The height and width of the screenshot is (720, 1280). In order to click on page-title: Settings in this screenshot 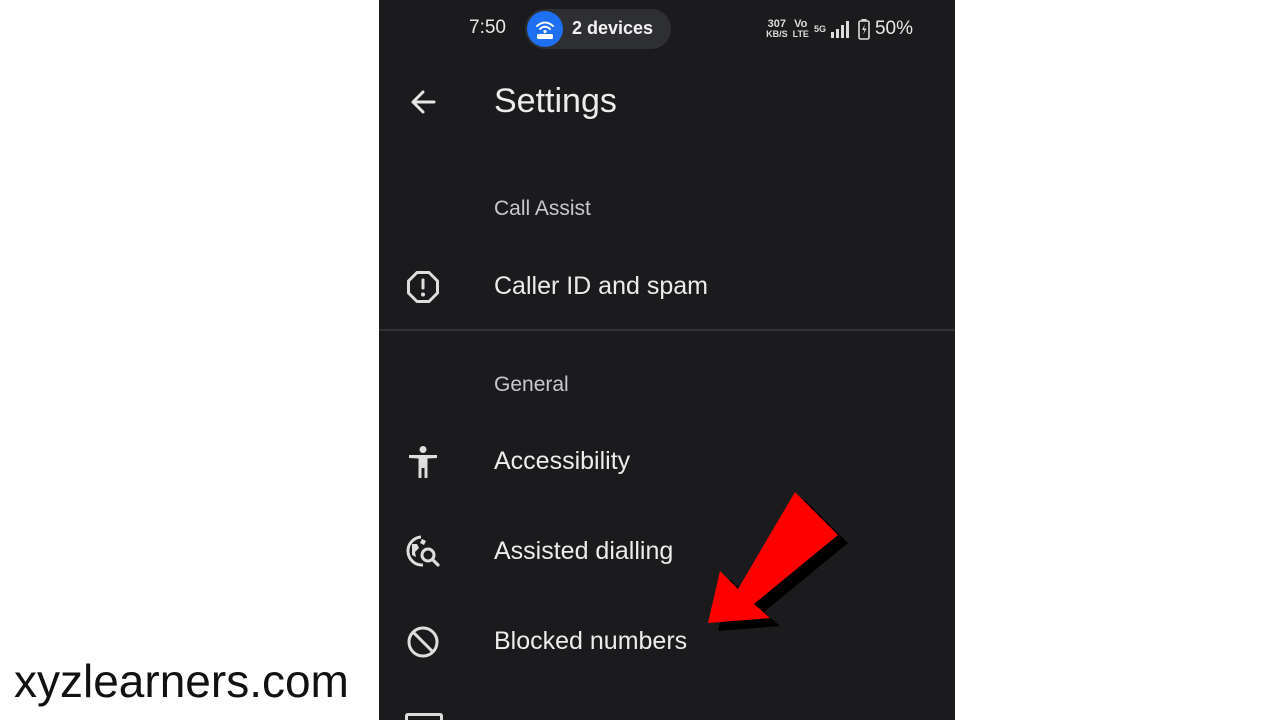, I will do `click(555, 101)`.